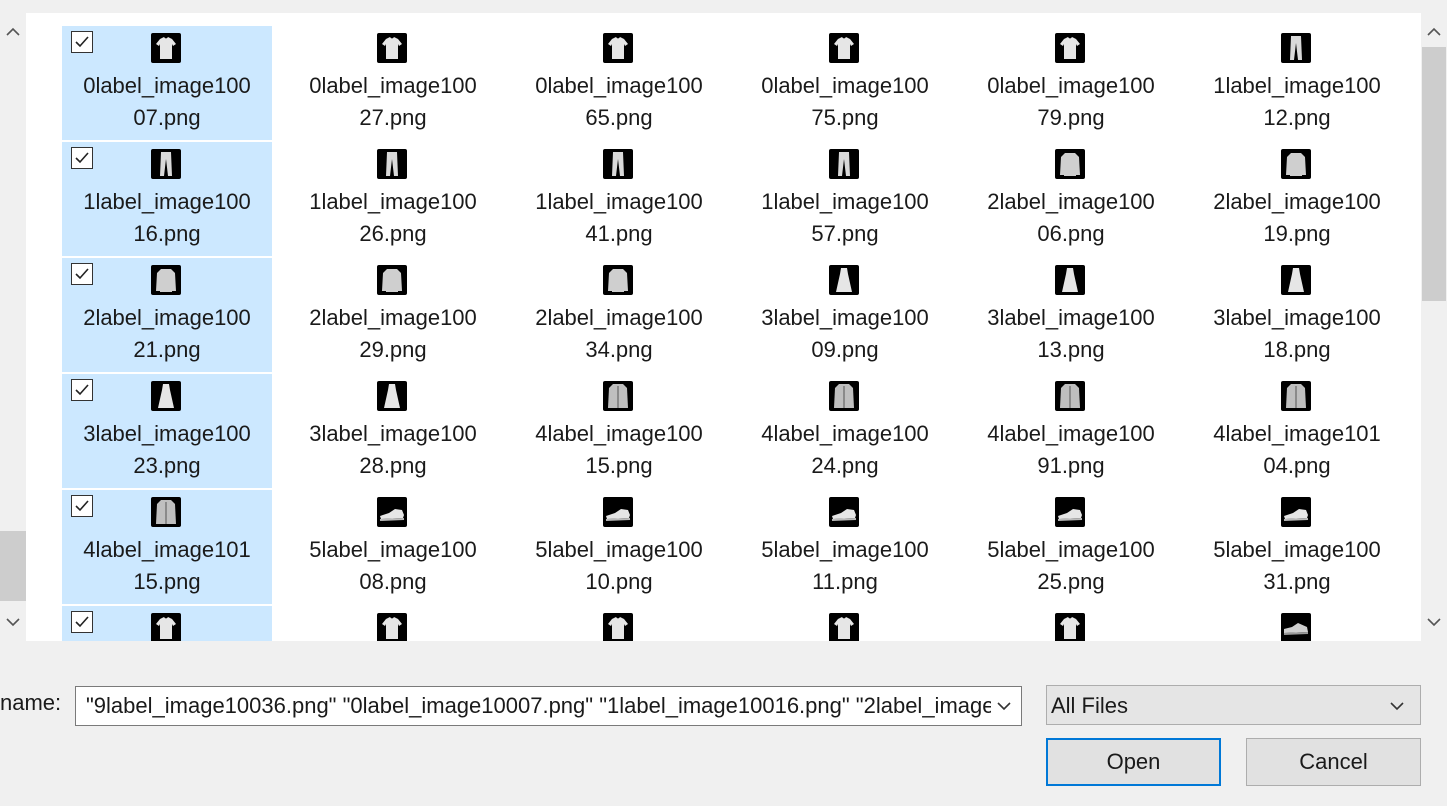 This screenshot has width=1447, height=806. I want to click on file-item: 3label_image100 23.png, so click(167, 431).